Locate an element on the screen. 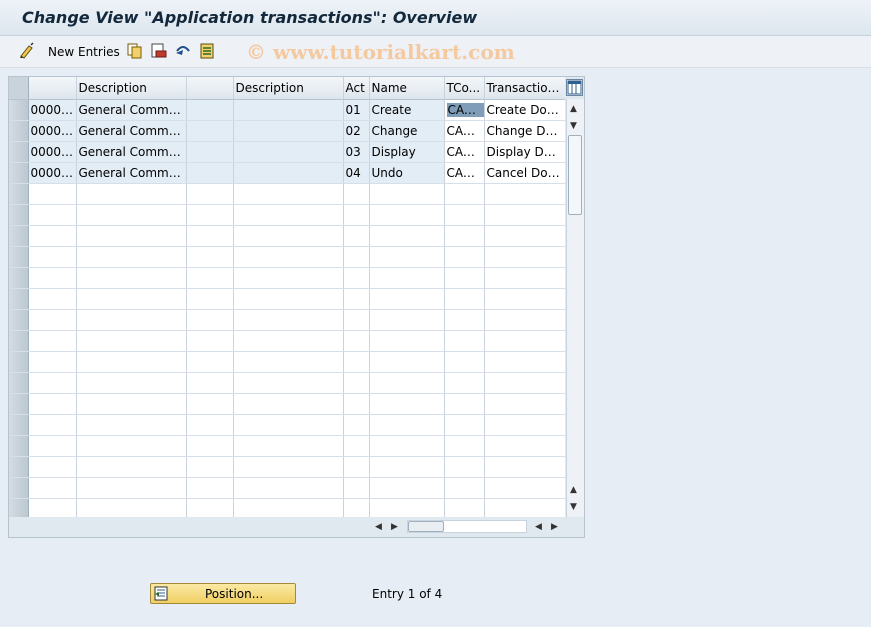 Image resolution: width=871 pixels, height=627 pixels. scroll-down-icon: ▼ is located at coordinates (573, 507).